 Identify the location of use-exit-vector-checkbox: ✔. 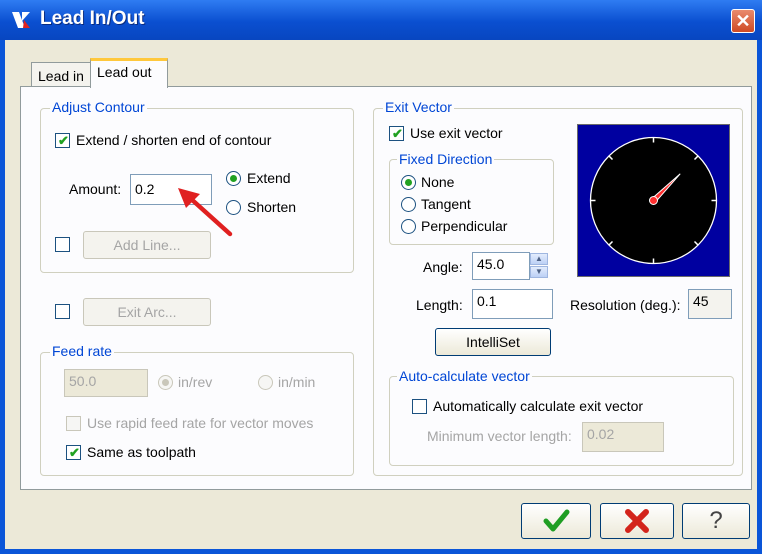
(396, 133).